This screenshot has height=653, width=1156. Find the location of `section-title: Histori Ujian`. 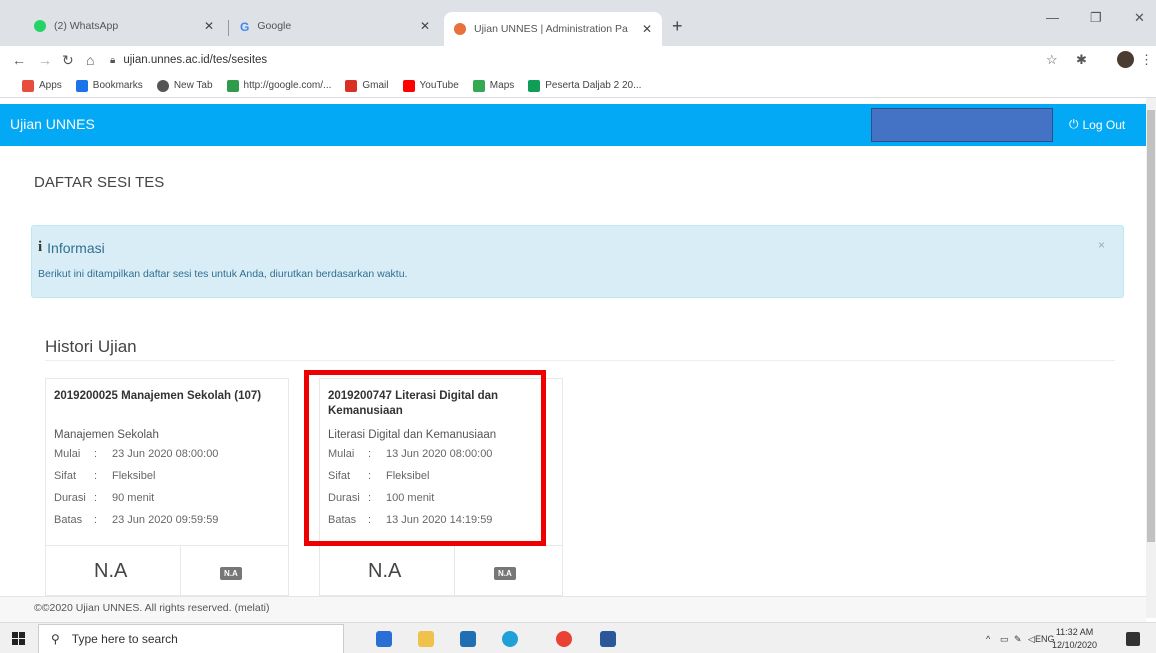

section-title: Histori Ujian is located at coordinates (91, 346).